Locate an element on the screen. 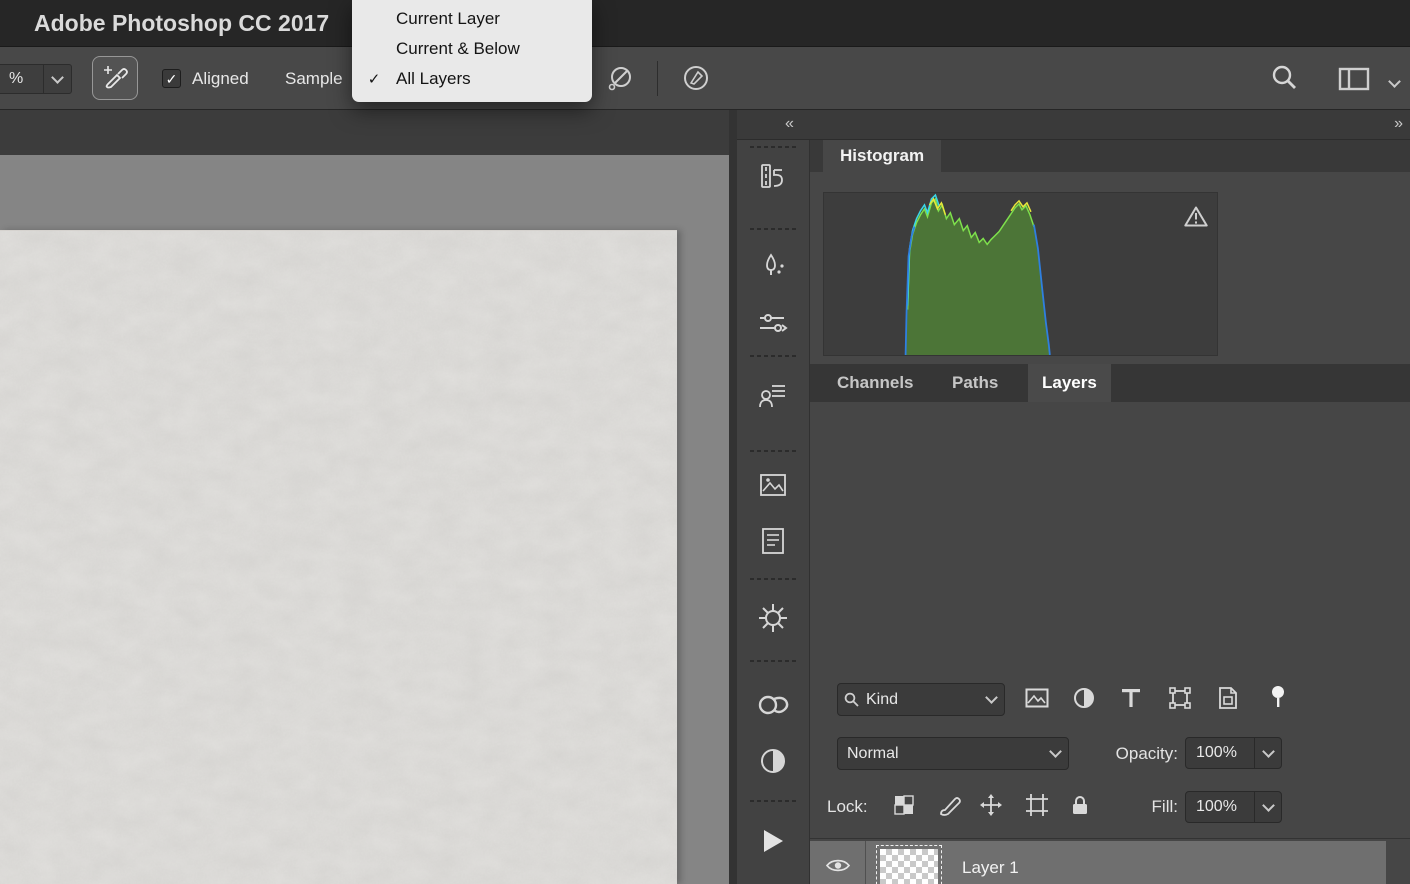 This screenshot has width=1410, height=884. tab-layers: Layers is located at coordinates (1069, 383).